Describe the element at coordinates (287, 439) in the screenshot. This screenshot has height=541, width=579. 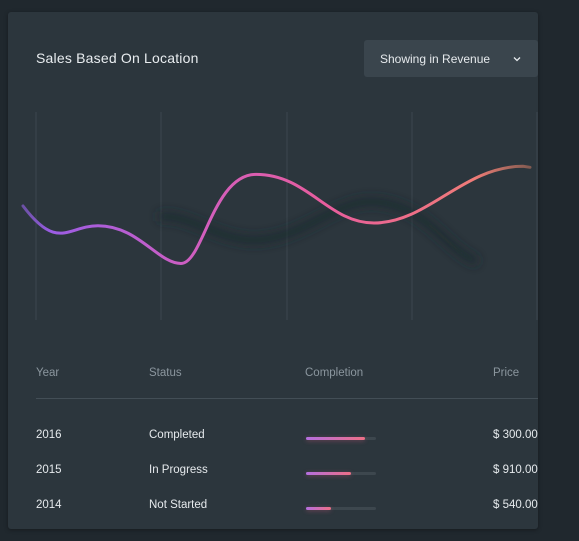
I see `table-row: 2016 Completed $ 300.00` at that location.